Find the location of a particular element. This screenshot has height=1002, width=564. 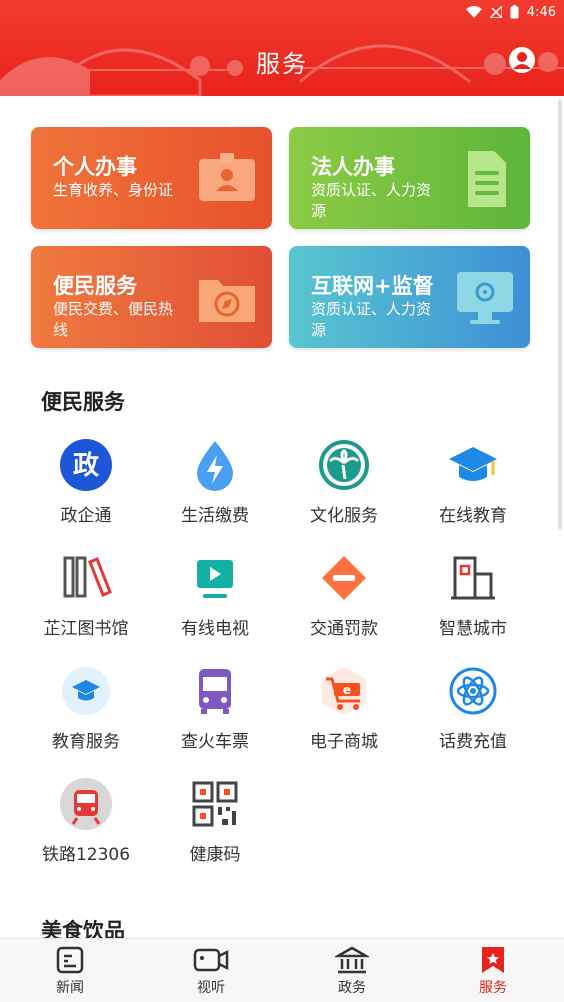

palm-tree-icon is located at coordinates (344, 465).